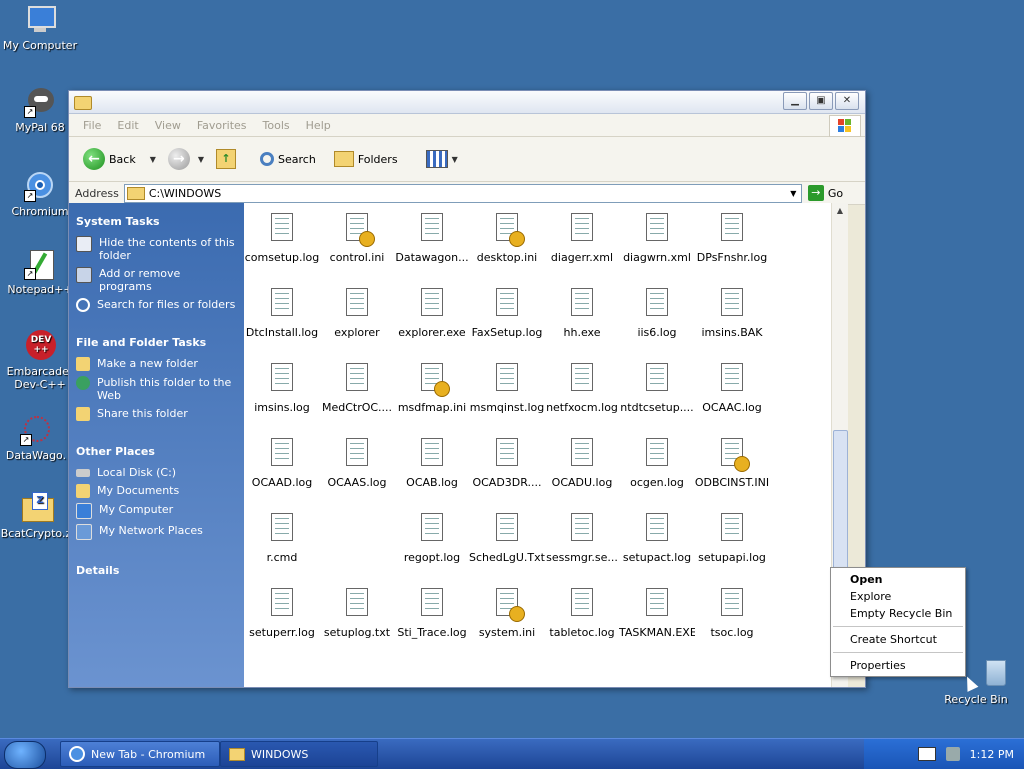 This screenshot has width=1024, height=769. I want to click on file-item: system.ini, so click(507, 613).